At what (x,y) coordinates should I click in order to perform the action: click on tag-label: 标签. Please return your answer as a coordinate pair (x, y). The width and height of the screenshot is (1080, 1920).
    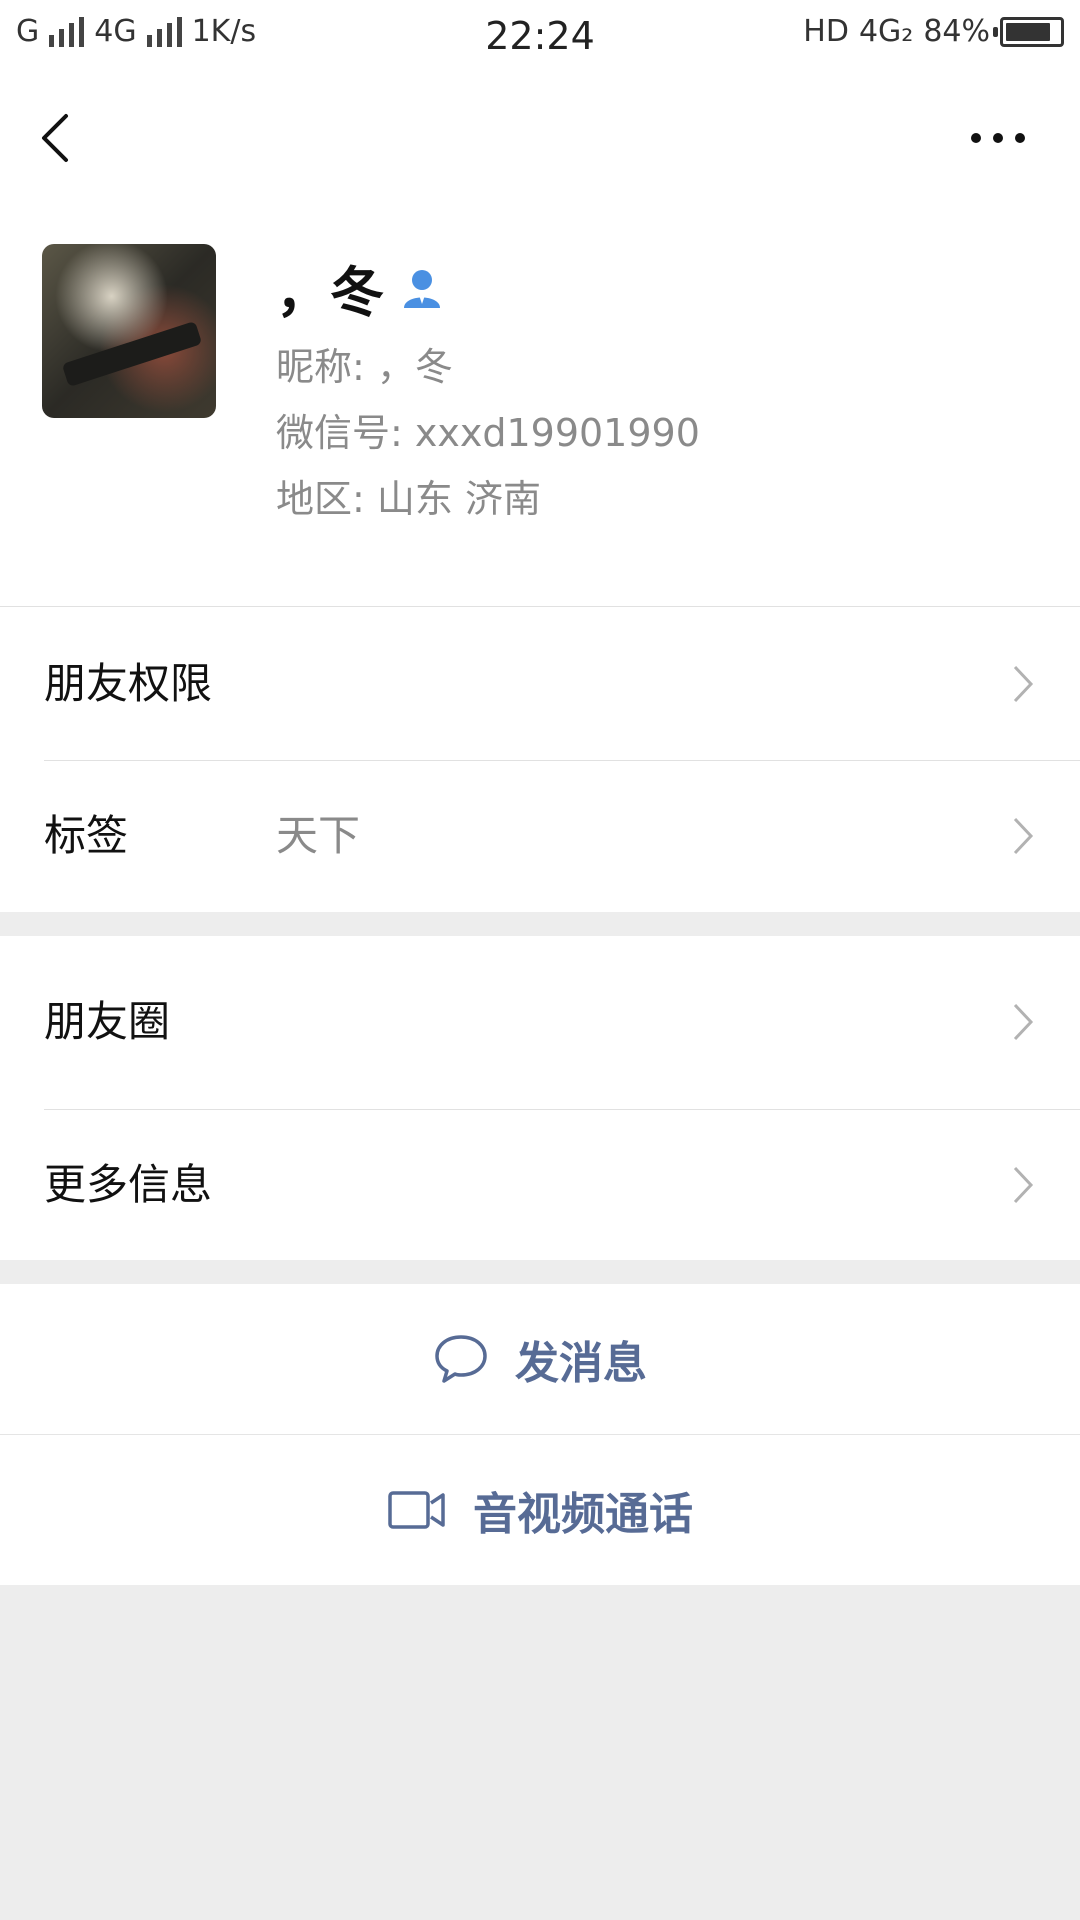
    Looking at the image, I should click on (86, 835).